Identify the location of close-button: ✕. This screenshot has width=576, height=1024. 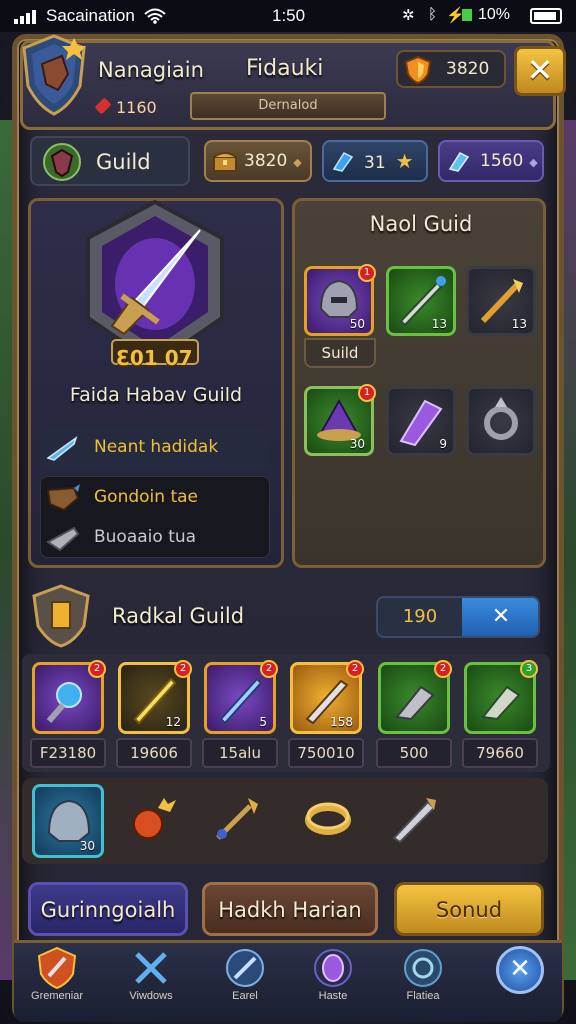
(540, 71).